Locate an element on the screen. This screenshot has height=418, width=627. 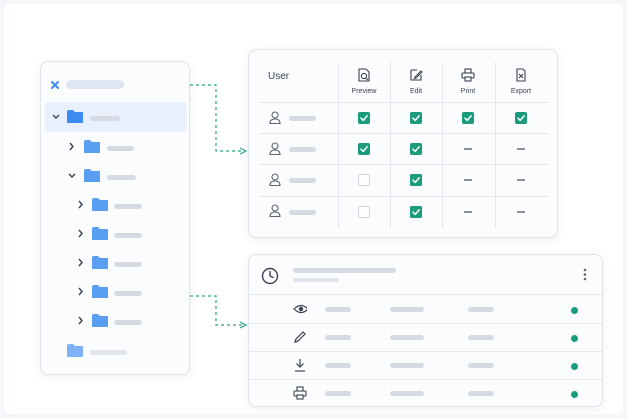
close-icon is located at coordinates (55, 85).